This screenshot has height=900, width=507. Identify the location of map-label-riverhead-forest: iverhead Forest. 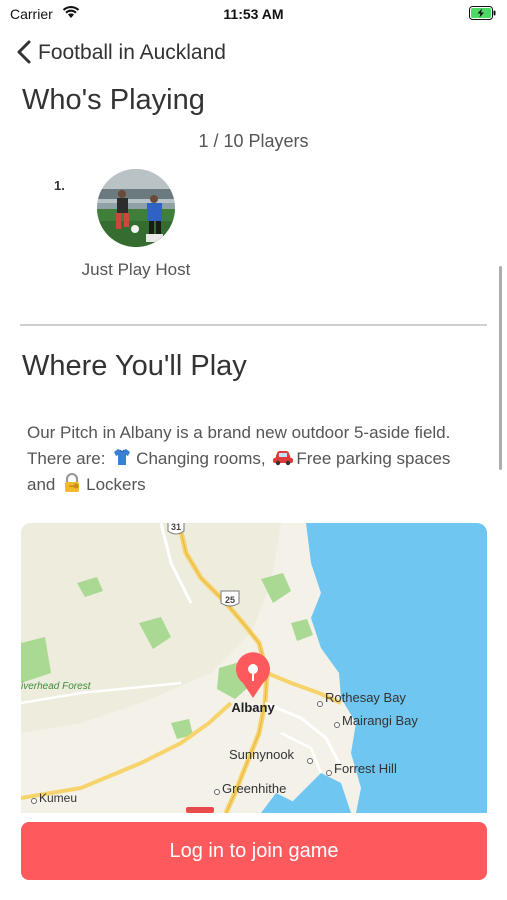
(56, 686).